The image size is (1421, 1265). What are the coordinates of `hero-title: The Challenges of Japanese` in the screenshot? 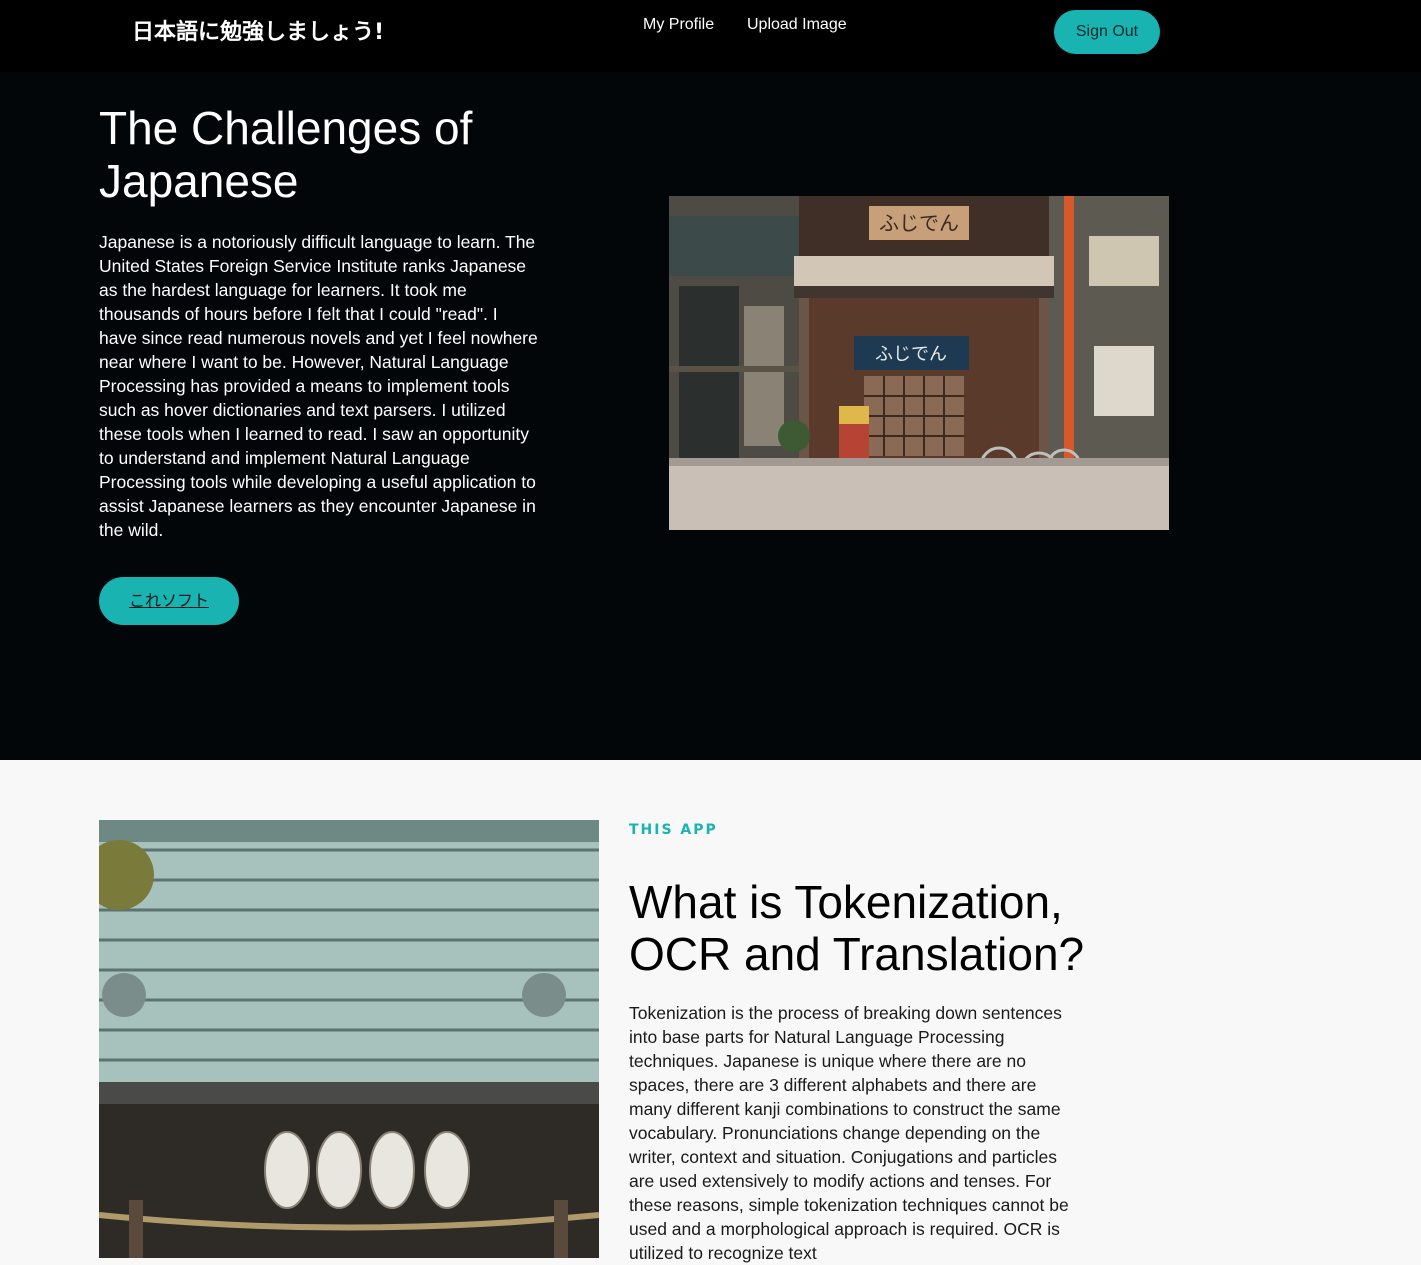 It's located at (286, 154).